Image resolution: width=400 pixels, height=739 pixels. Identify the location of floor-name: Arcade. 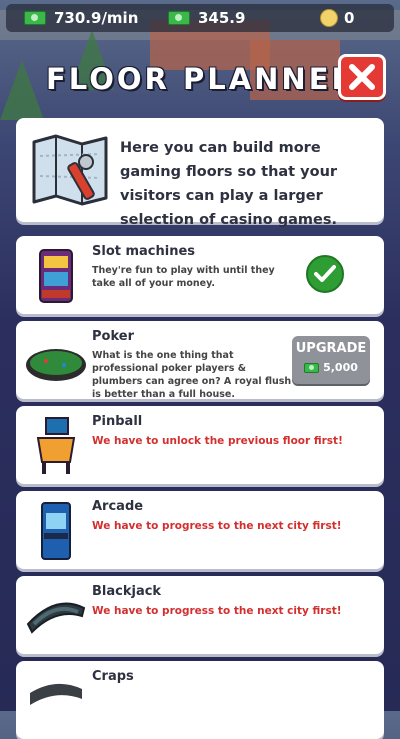
(118, 506).